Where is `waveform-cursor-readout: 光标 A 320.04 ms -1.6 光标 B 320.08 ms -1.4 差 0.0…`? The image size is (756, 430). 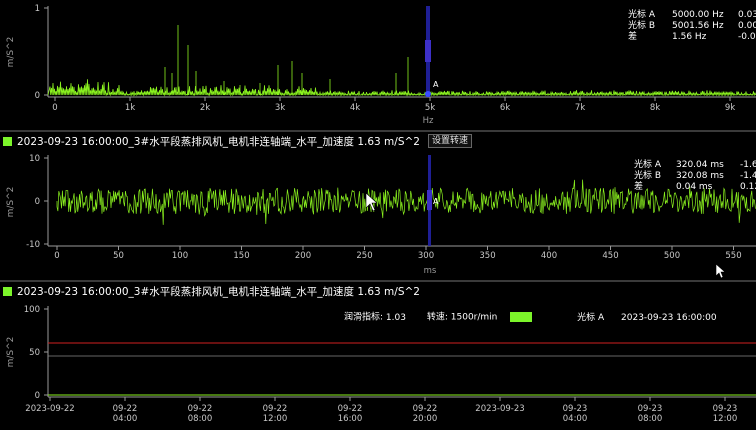
waveform-cursor-readout: 光标 A 320.04 ms -1.6 光标 B 320.08 ms -1.4 差 0.0… is located at coordinates (695, 176).